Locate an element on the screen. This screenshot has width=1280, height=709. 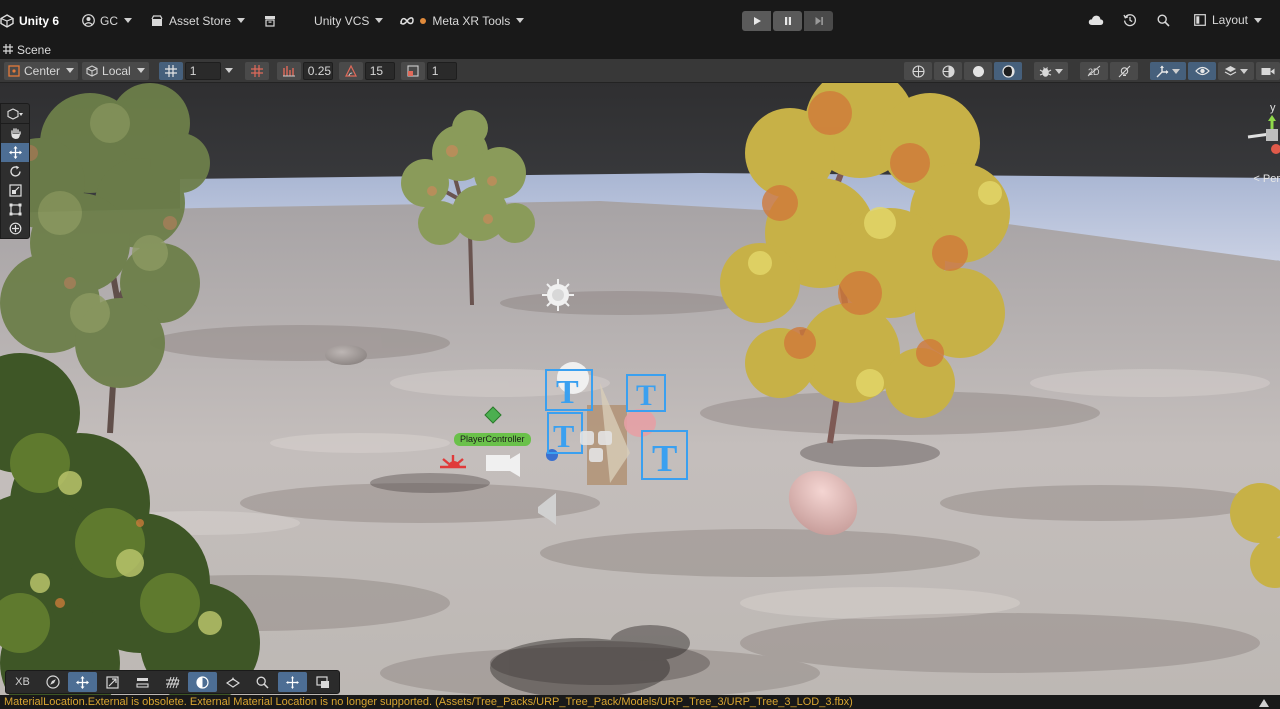
compass-button is located at coordinates (52, 682).